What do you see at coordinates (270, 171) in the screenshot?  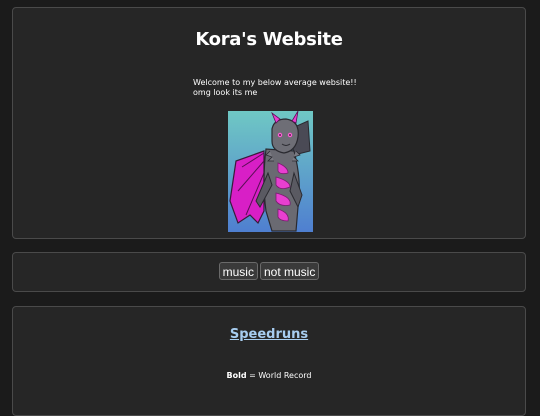 I see `character-portrait-image` at bounding box center [270, 171].